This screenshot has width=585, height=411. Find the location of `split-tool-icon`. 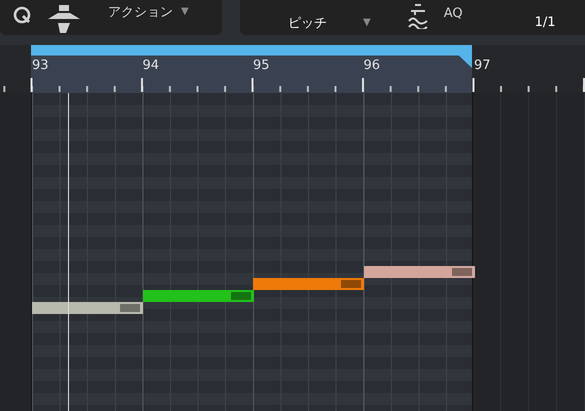

split-tool-icon is located at coordinates (64, 18).